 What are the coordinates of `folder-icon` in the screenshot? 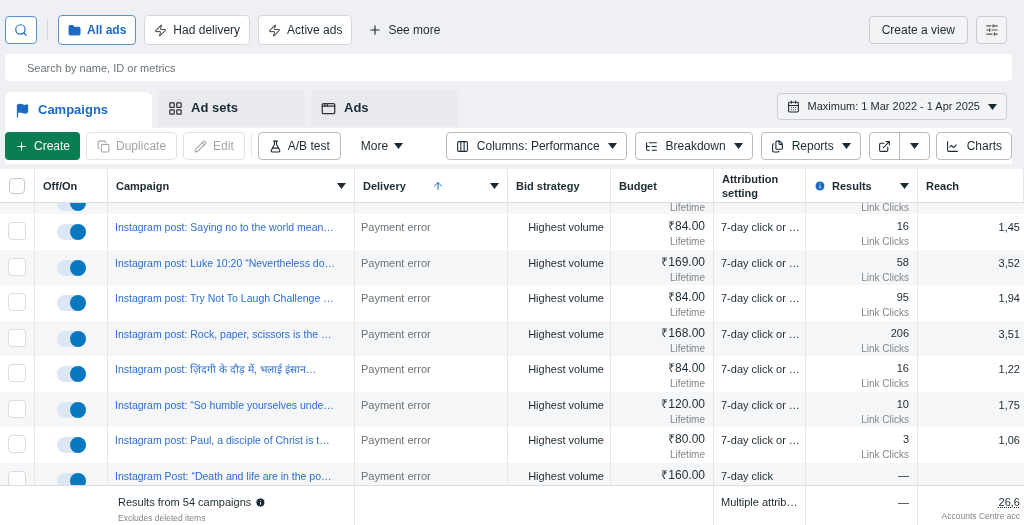 It's located at (74, 30).